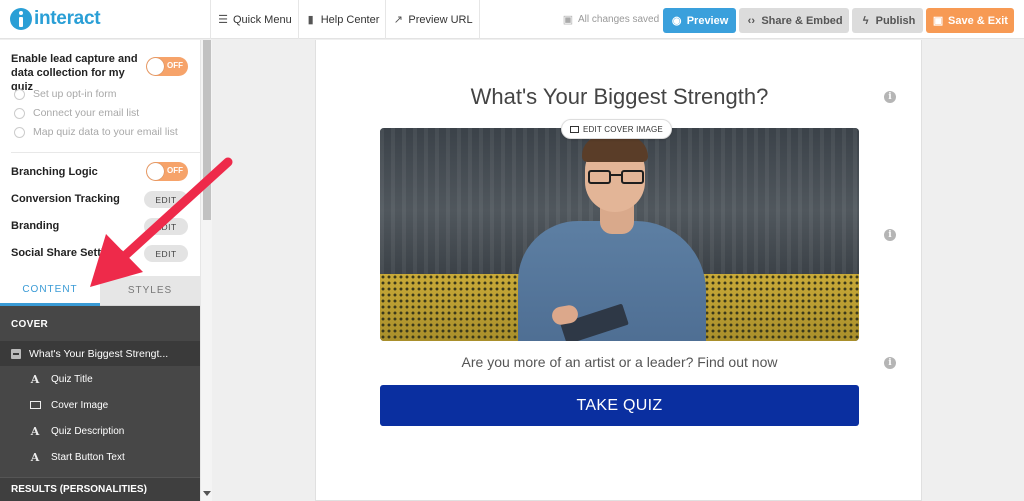 Image resolution: width=1024 pixels, height=501 pixels. What do you see at coordinates (65, 199) in the screenshot?
I see `conversion-tracking-label: Conversion Tracking` at bounding box center [65, 199].